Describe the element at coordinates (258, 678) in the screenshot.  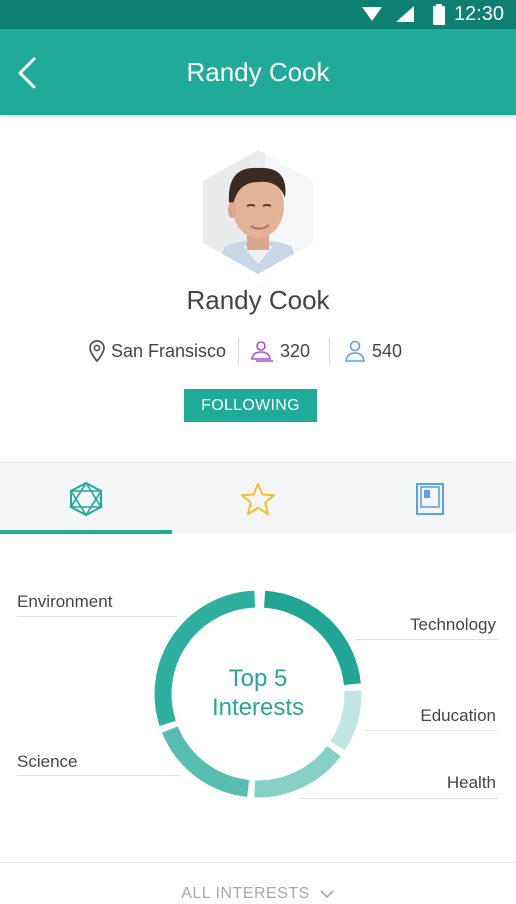
I see `donut-label-line1: Top 5` at that location.